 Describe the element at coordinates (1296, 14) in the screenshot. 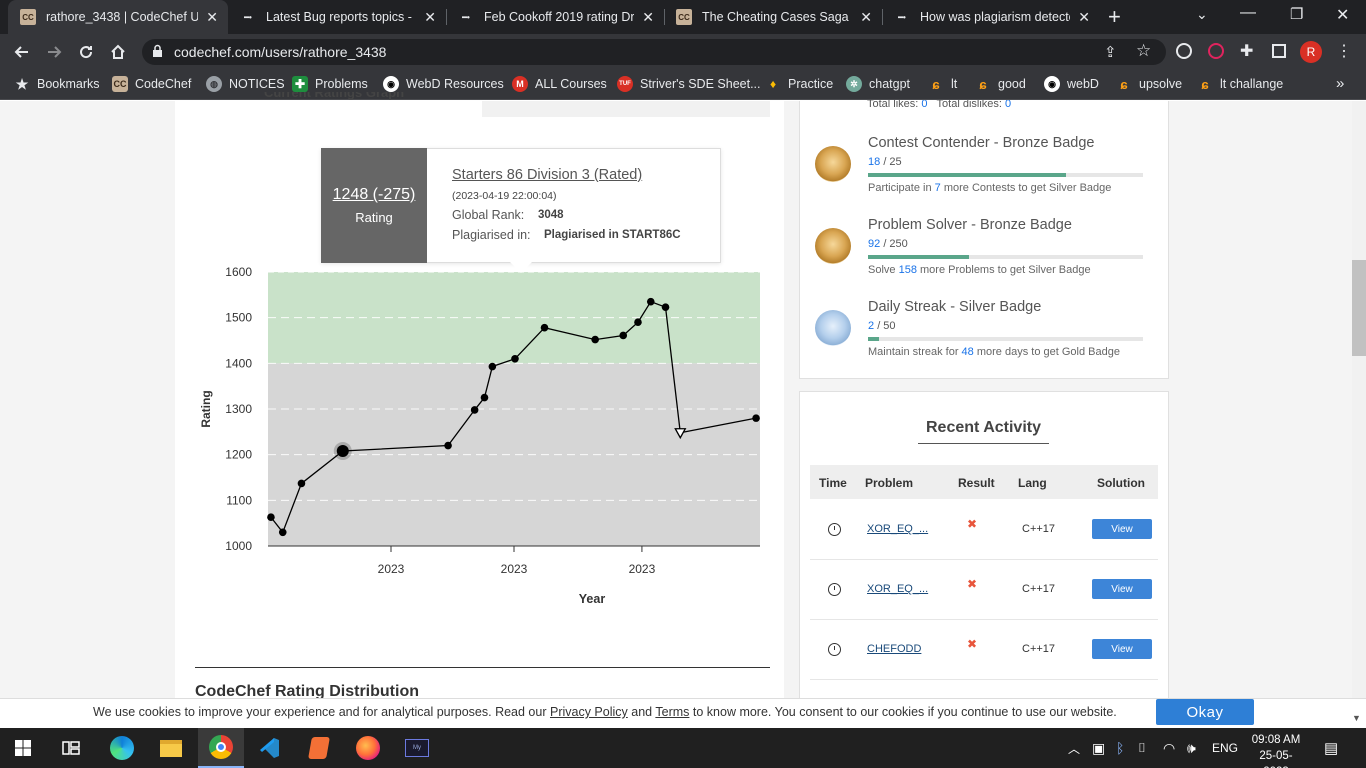

I see `restore-button: ❐` at that location.